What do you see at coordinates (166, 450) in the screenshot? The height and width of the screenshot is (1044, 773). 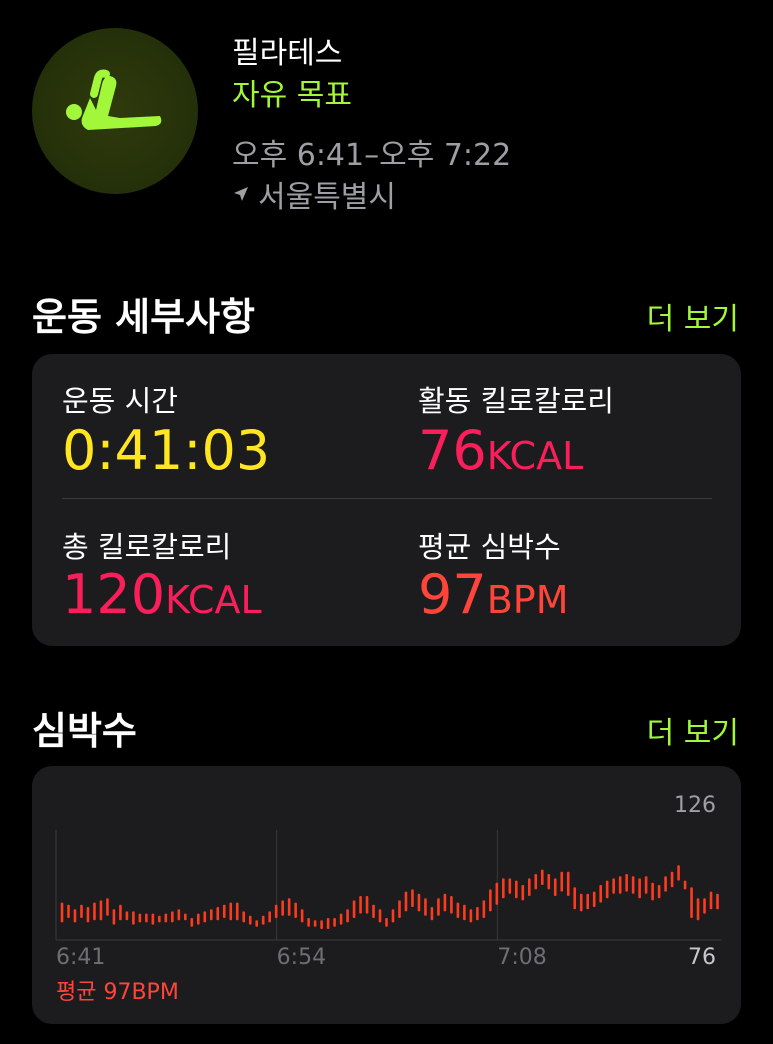 I see `workout-time-value: 0:41:03` at bounding box center [166, 450].